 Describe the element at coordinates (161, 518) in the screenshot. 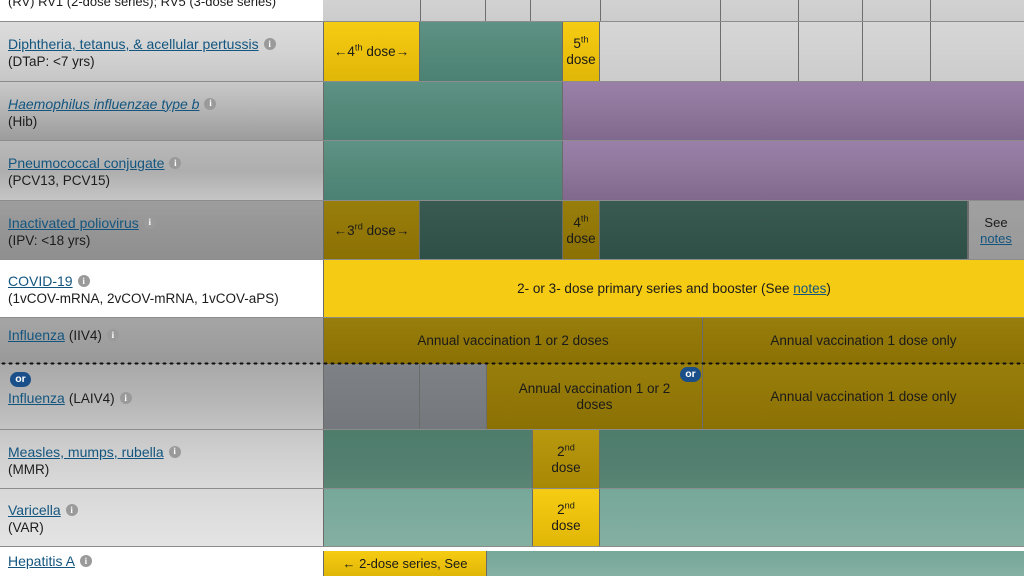

I see `row-label-varicella: Varicella i (VAR)` at that location.